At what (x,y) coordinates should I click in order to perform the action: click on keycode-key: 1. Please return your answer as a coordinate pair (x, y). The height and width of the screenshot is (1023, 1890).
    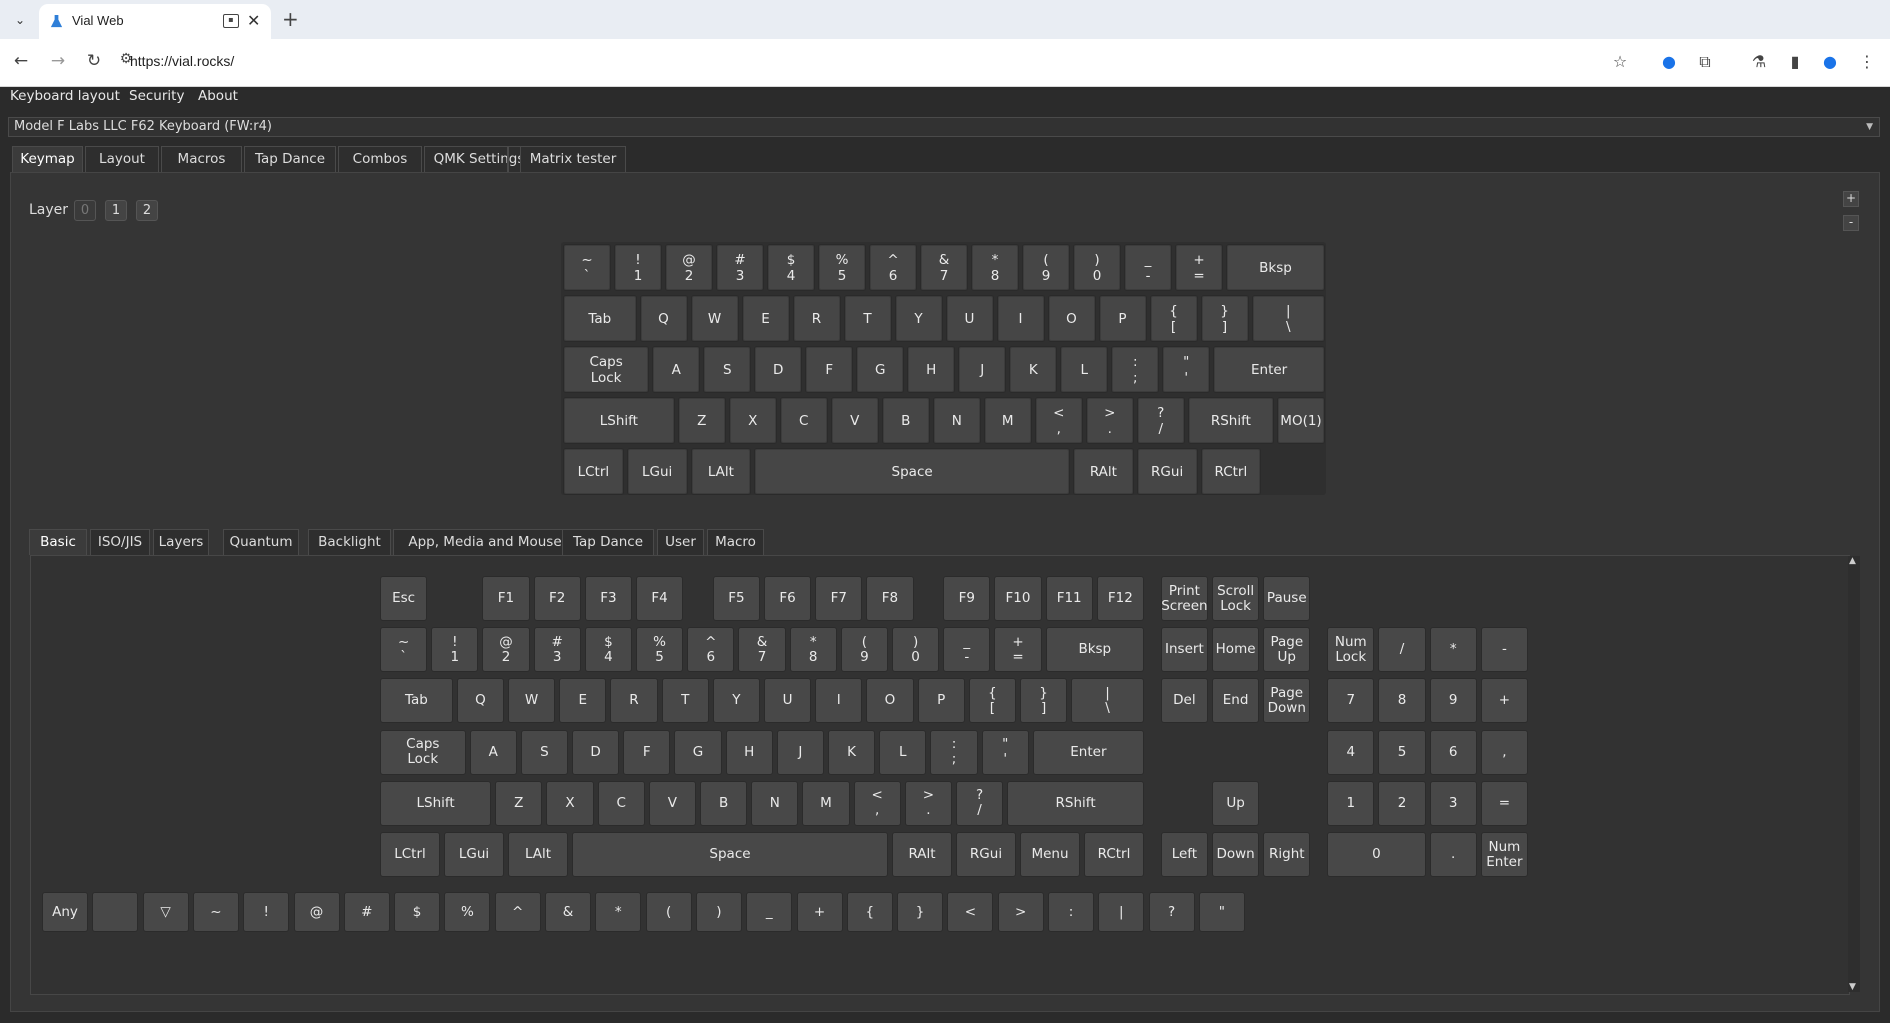
    Looking at the image, I should click on (1351, 803).